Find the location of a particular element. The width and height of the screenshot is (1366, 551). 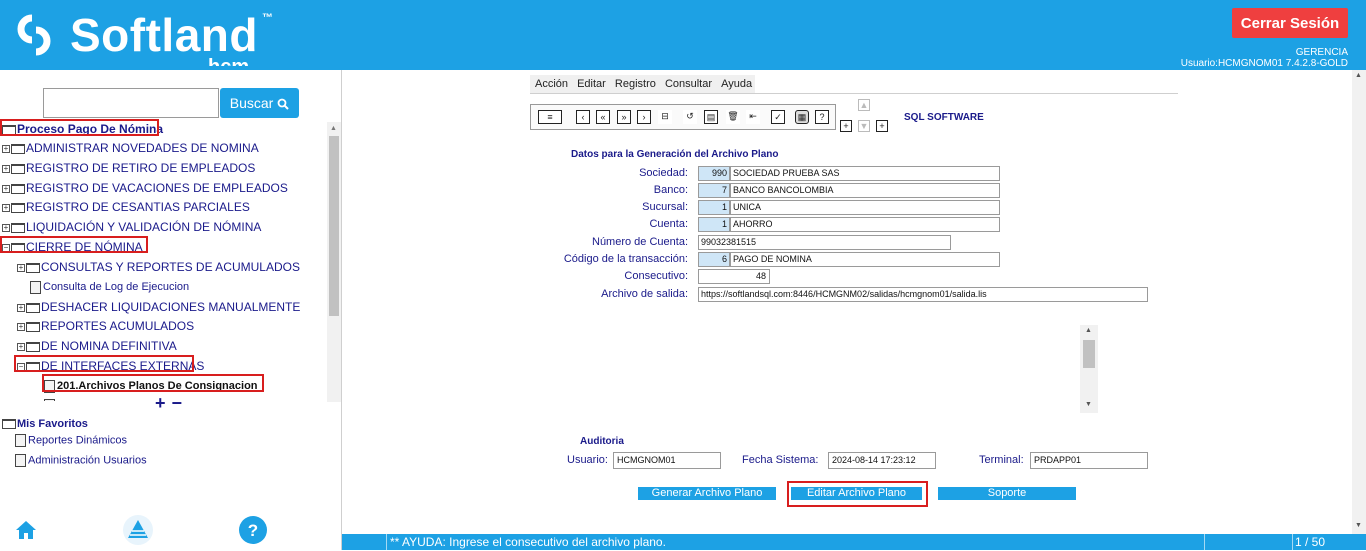

menu-consultar: Consultar is located at coordinates (688, 84).